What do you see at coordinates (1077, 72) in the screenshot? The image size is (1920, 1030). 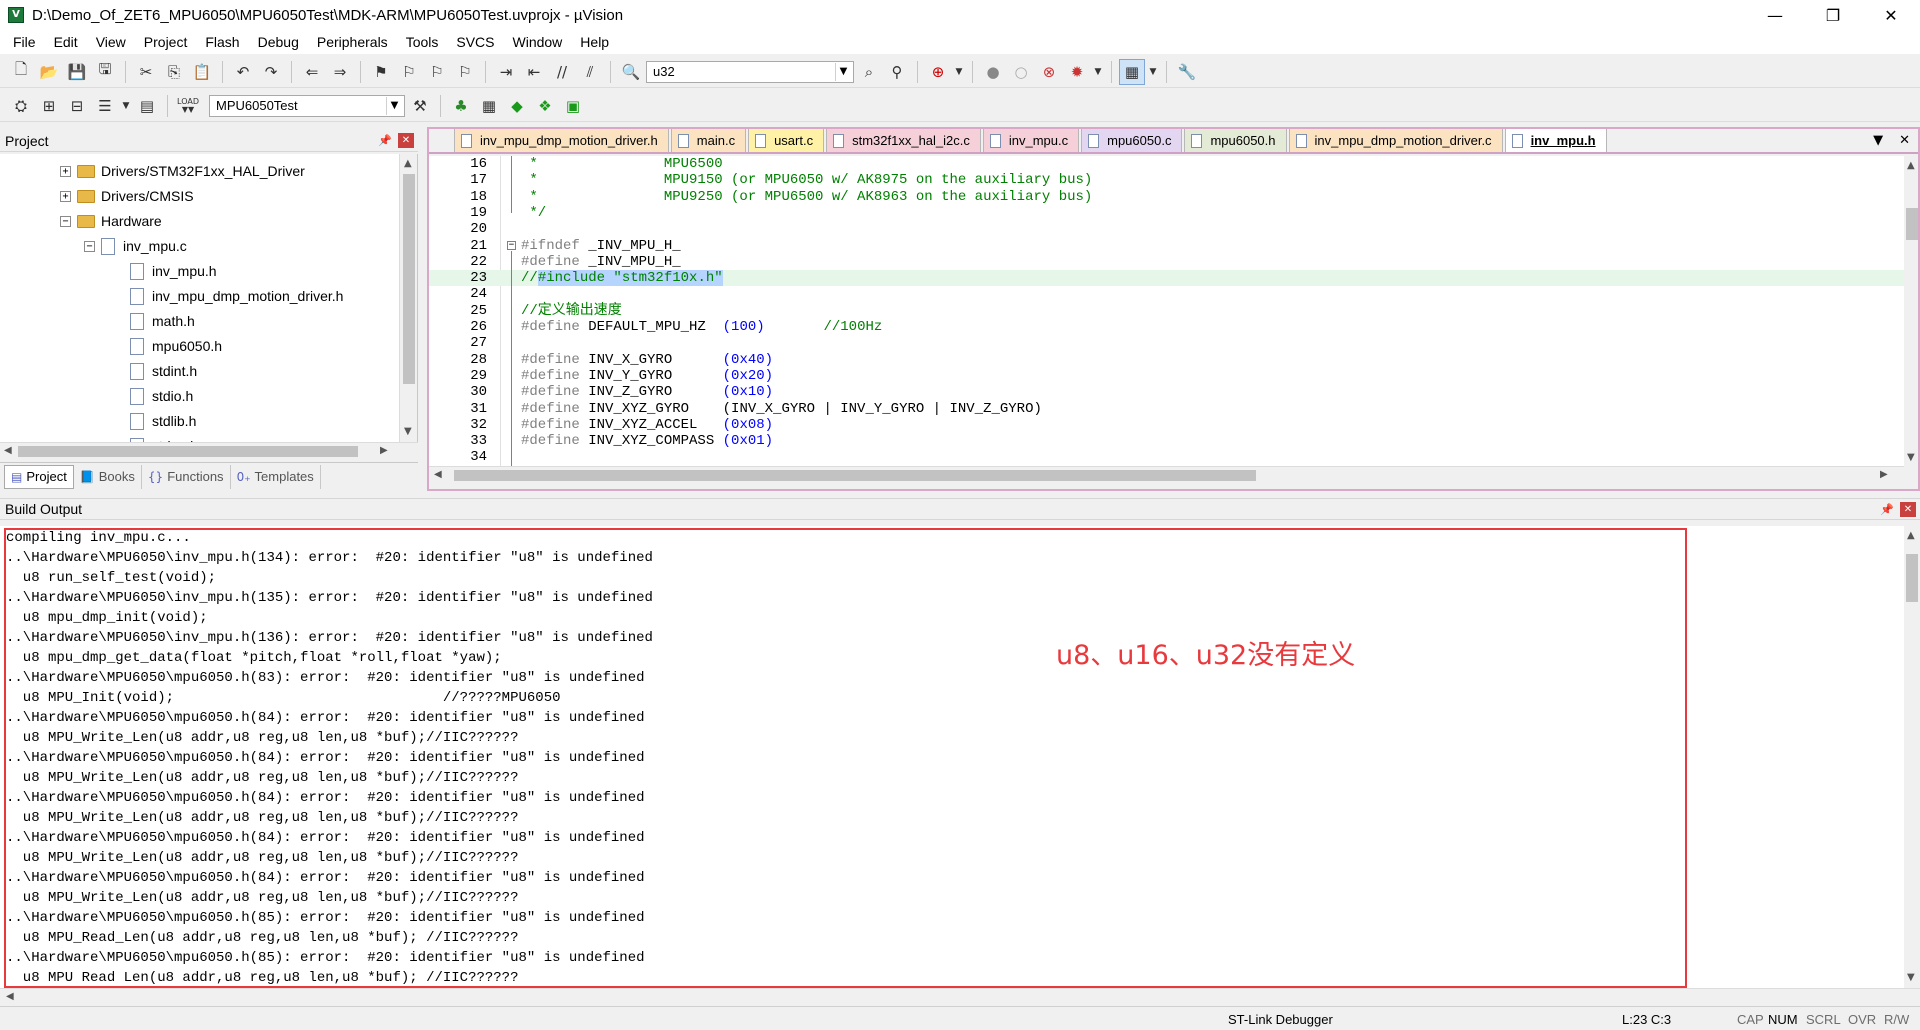 I see `breakpoint-kill-all-icon: ✹` at bounding box center [1077, 72].